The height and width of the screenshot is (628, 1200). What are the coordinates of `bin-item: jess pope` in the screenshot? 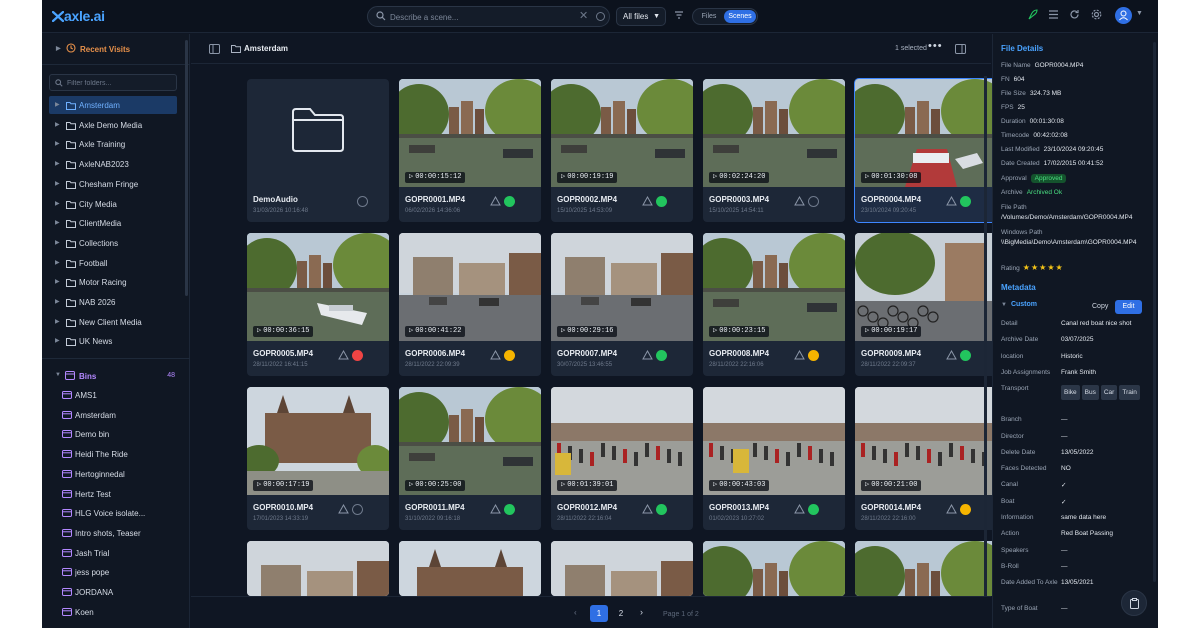 It's located at (113, 572).